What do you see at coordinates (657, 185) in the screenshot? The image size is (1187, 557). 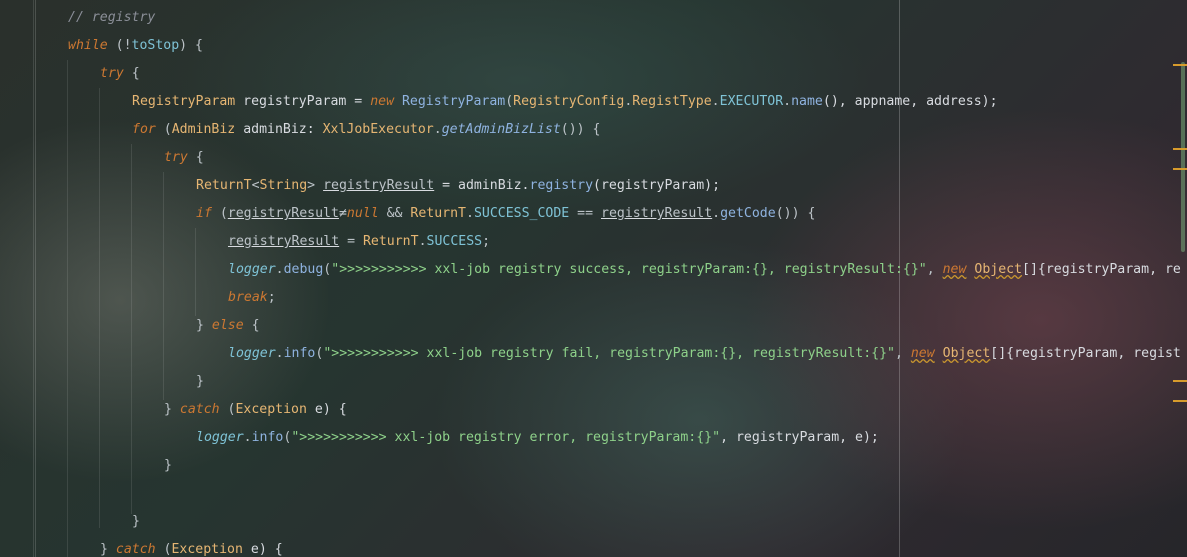 I see `code-token: (registryParam);` at bounding box center [657, 185].